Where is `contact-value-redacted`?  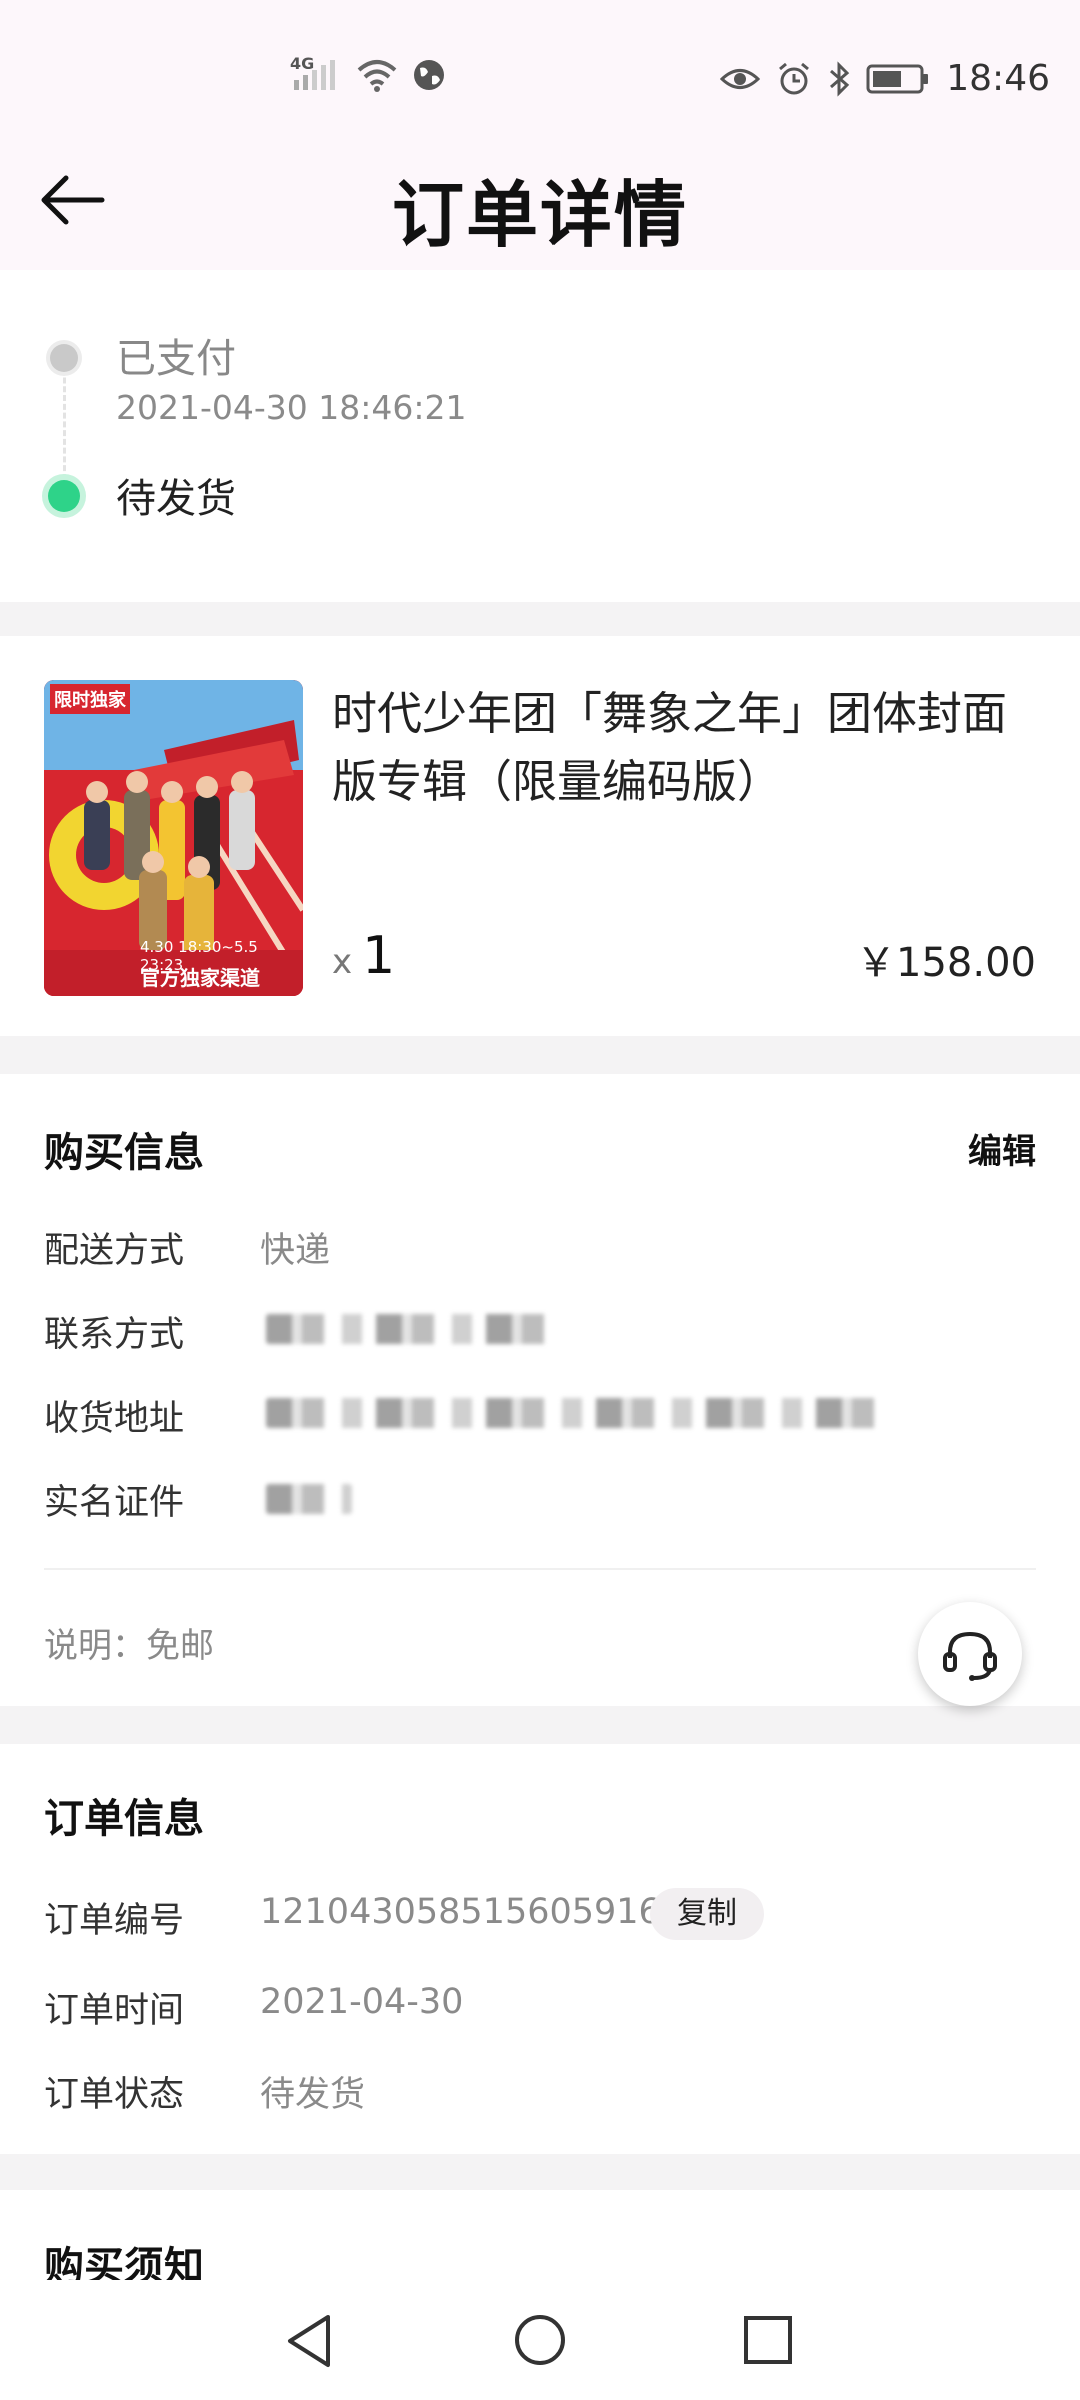
contact-value-redacted is located at coordinates (408, 1329).